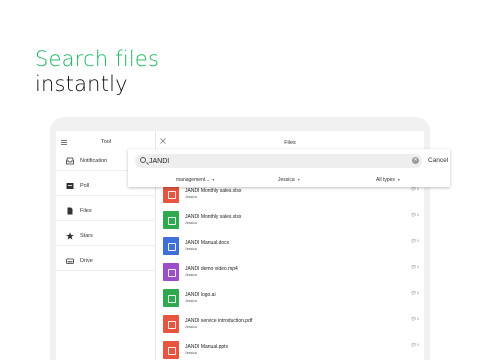  Describe the element at coordinates (274, 161) in the screenshot. I see `search-input` at that location.